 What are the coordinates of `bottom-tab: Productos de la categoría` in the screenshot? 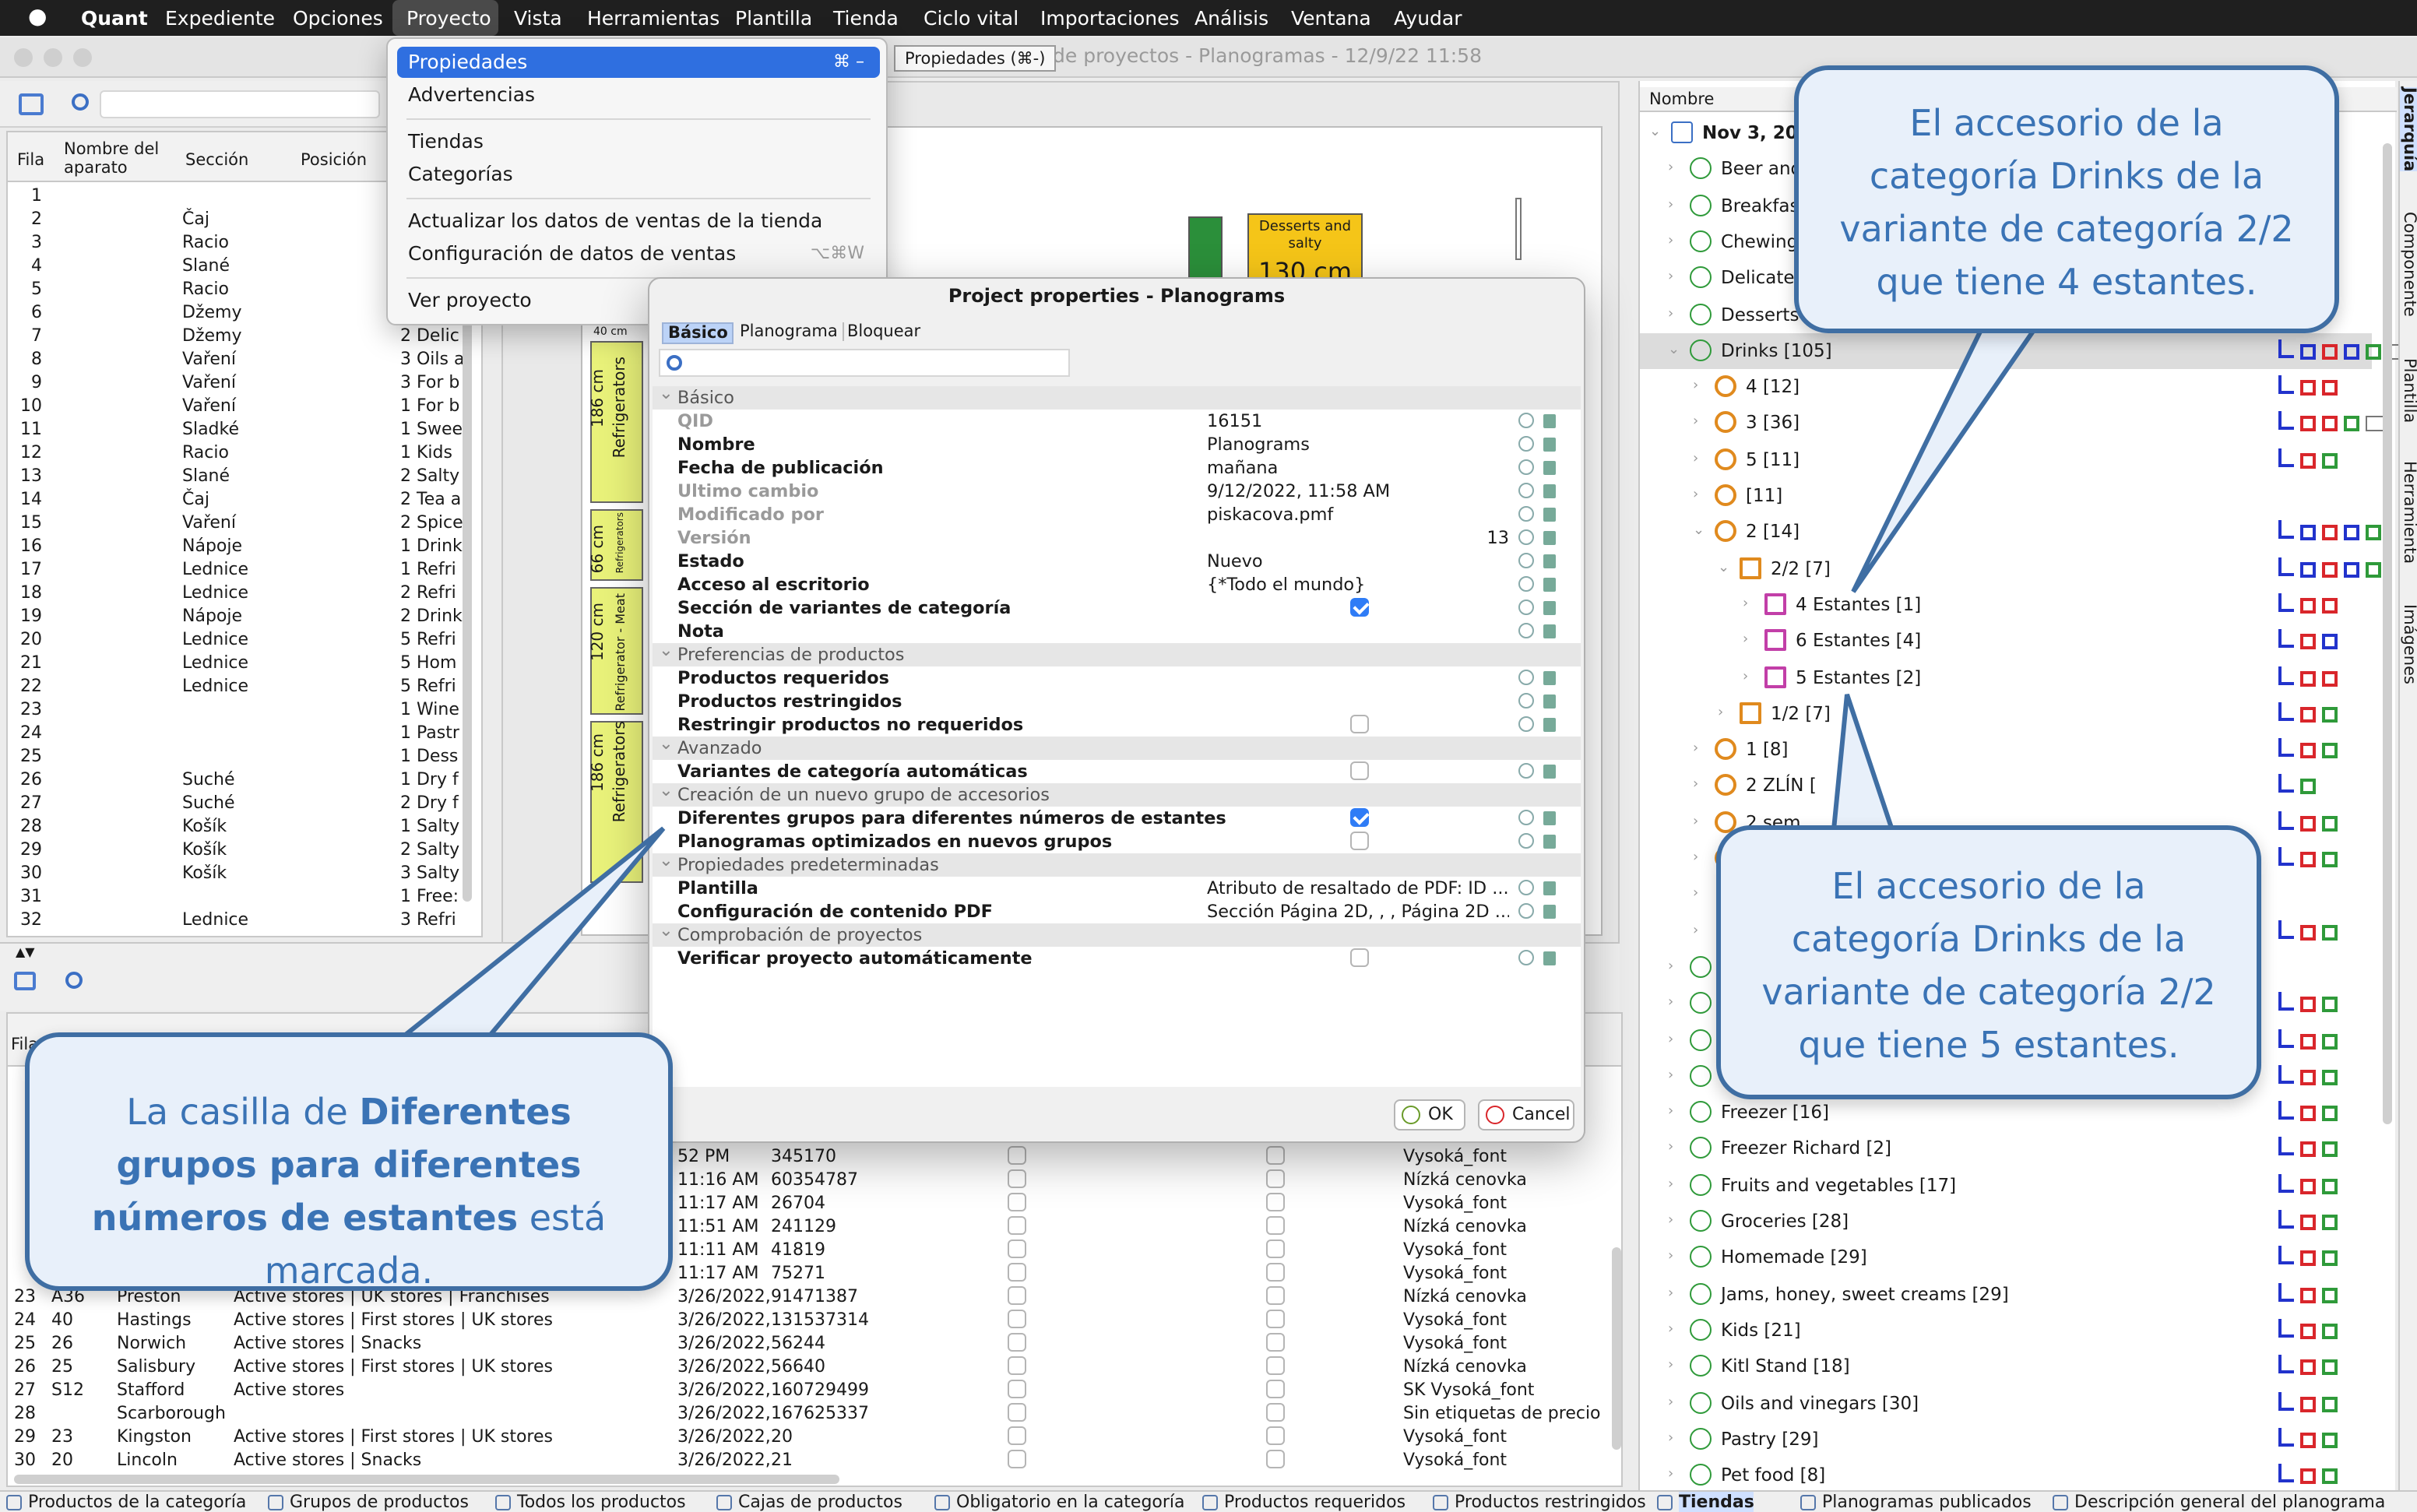 It's located at (137, 1502).